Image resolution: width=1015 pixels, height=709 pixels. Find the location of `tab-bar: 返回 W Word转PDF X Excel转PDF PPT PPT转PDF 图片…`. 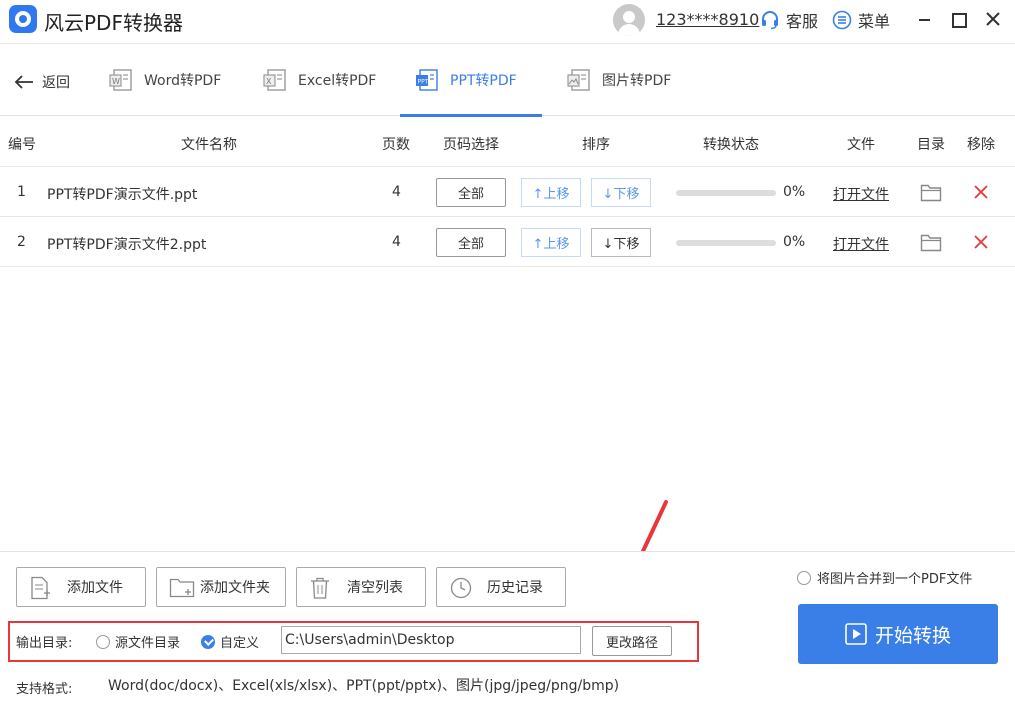

tab-bar: 返回 W Word转PDF X Excel转PDF PPT PPT转PDF 图片… is located at coordinates (507, 80).